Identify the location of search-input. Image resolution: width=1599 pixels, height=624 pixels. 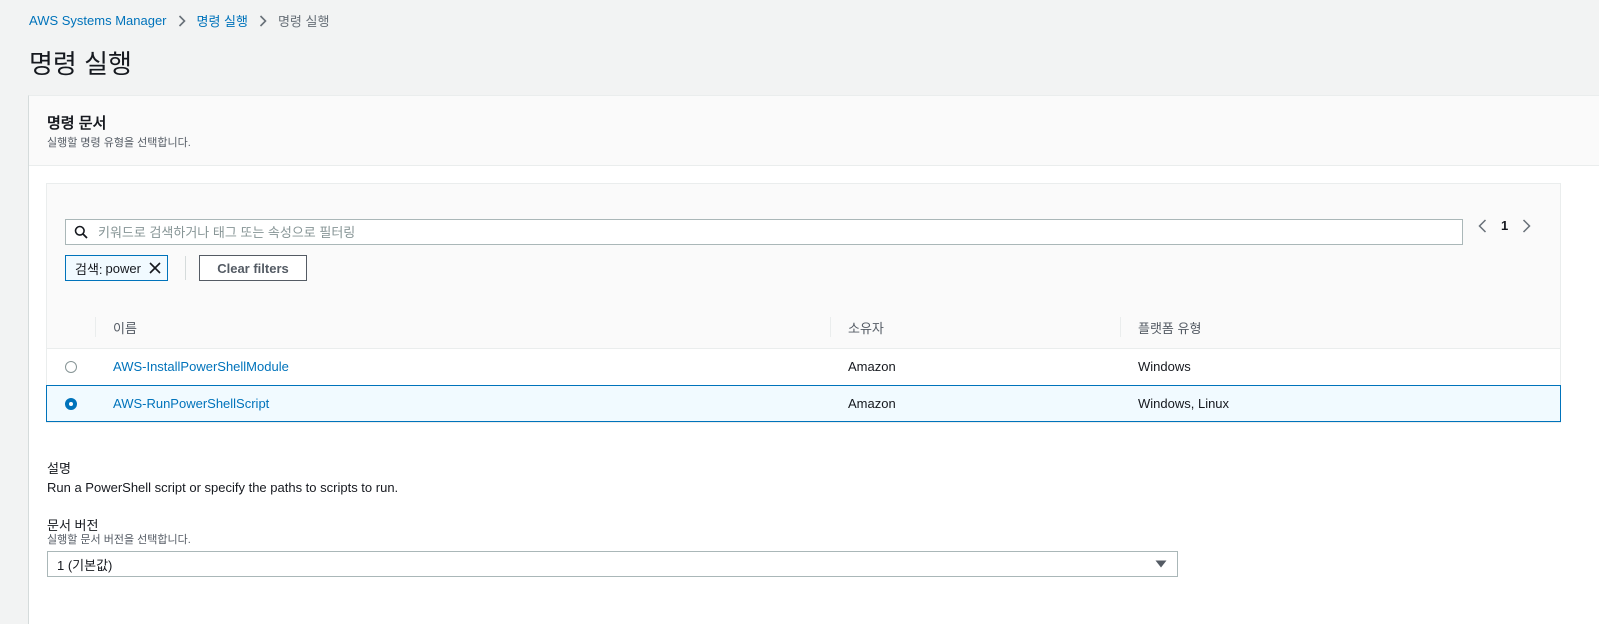
(779, 232).